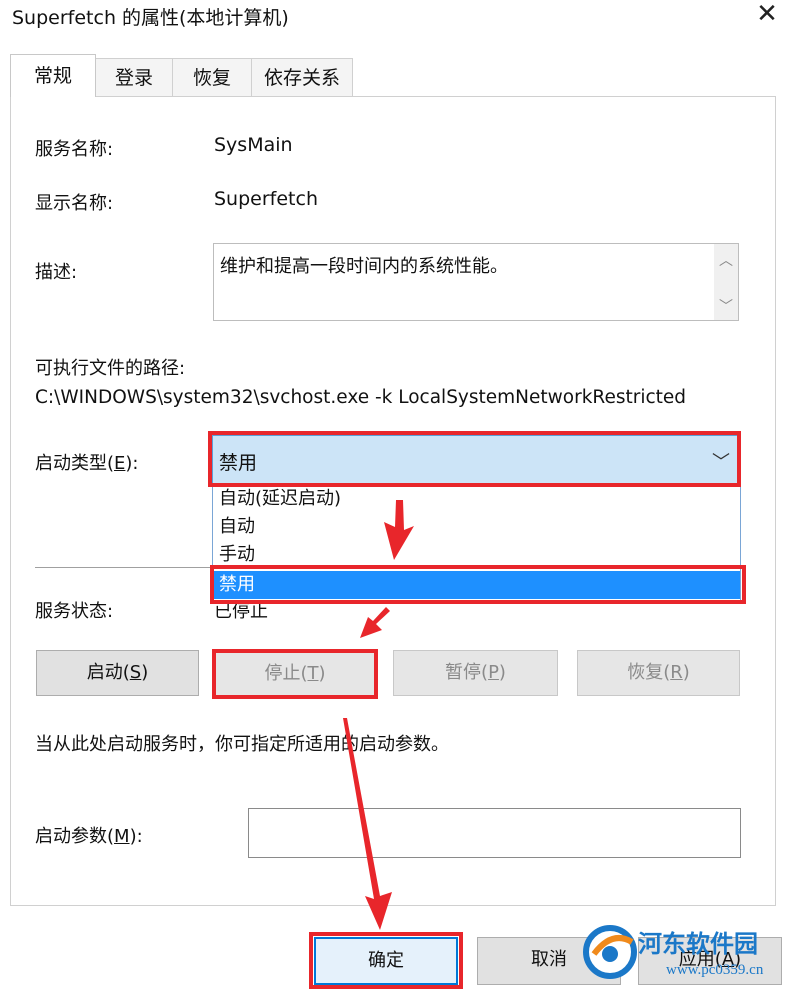 This screenshot has width=786, height=993. I want to click on annotation-box-stop, so click(295, 674).